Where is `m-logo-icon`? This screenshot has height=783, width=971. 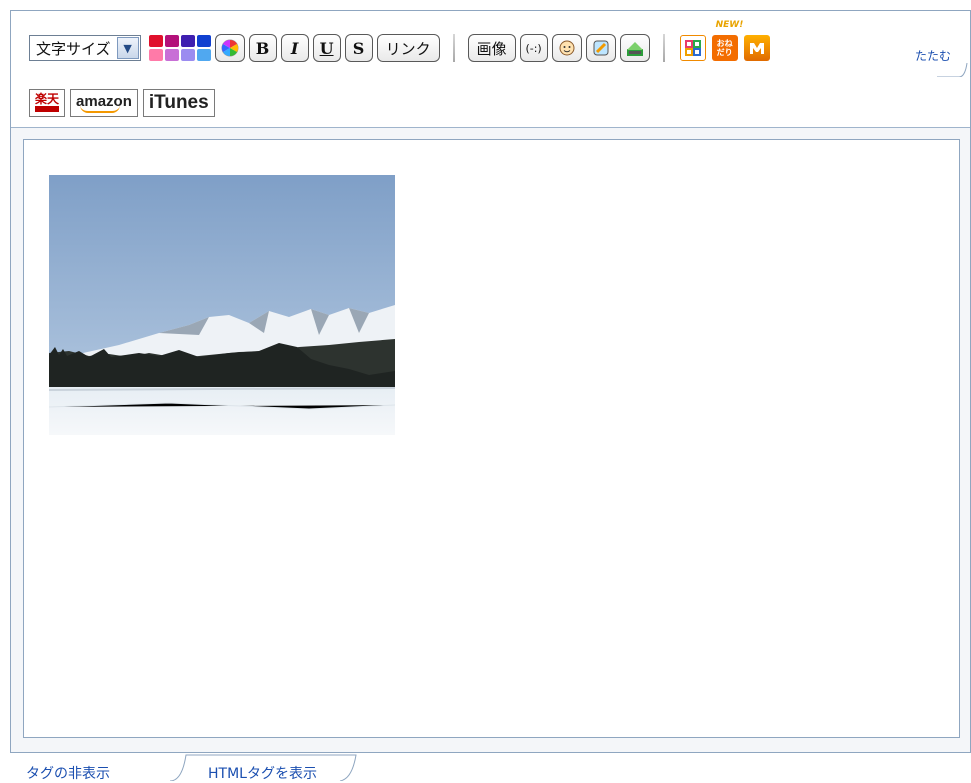 m-logo-icon is located at coordinates (756, 48).